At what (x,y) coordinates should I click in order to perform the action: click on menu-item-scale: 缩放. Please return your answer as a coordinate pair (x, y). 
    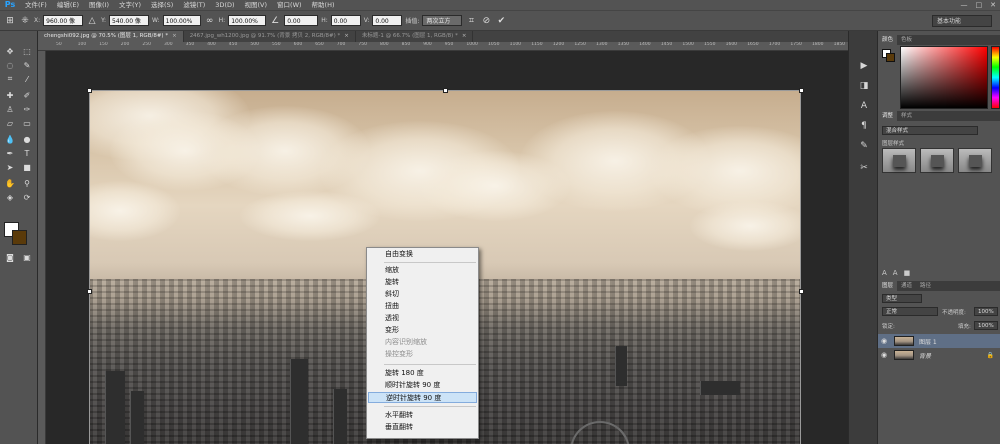
    Looking at the image, I should click on (422, 270).